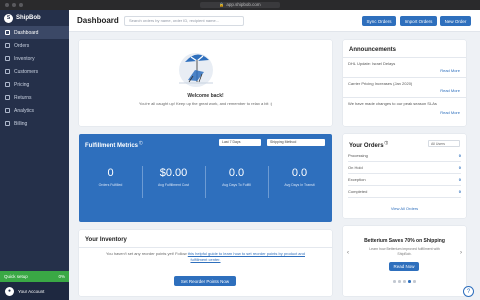 This screenshot has width=480, height=300. Describe the element at coordinates (455, 21) in the screenshot. I see `new-order-button: New Order` at that location.